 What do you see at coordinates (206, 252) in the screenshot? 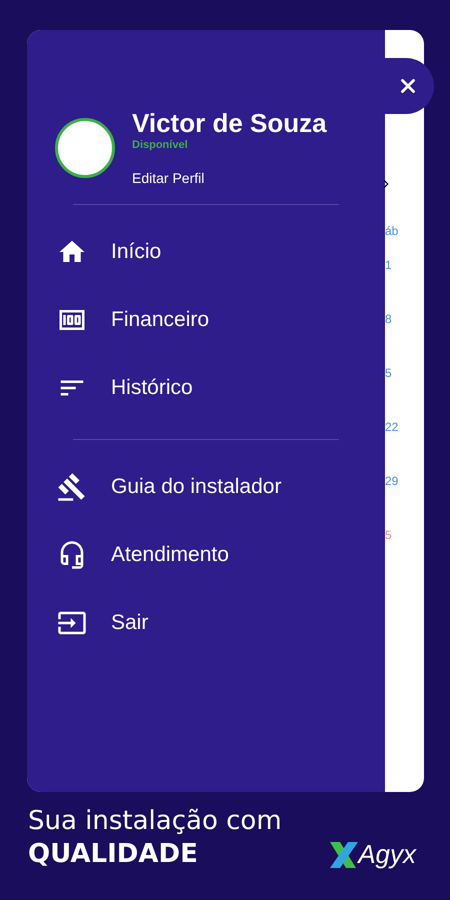
I see `menu-item: Início` at bounding box center [206, 252].